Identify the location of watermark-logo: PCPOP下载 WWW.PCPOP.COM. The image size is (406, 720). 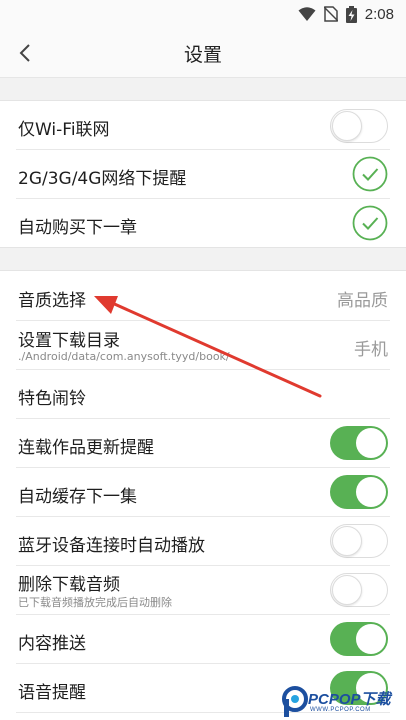
(344, 702).